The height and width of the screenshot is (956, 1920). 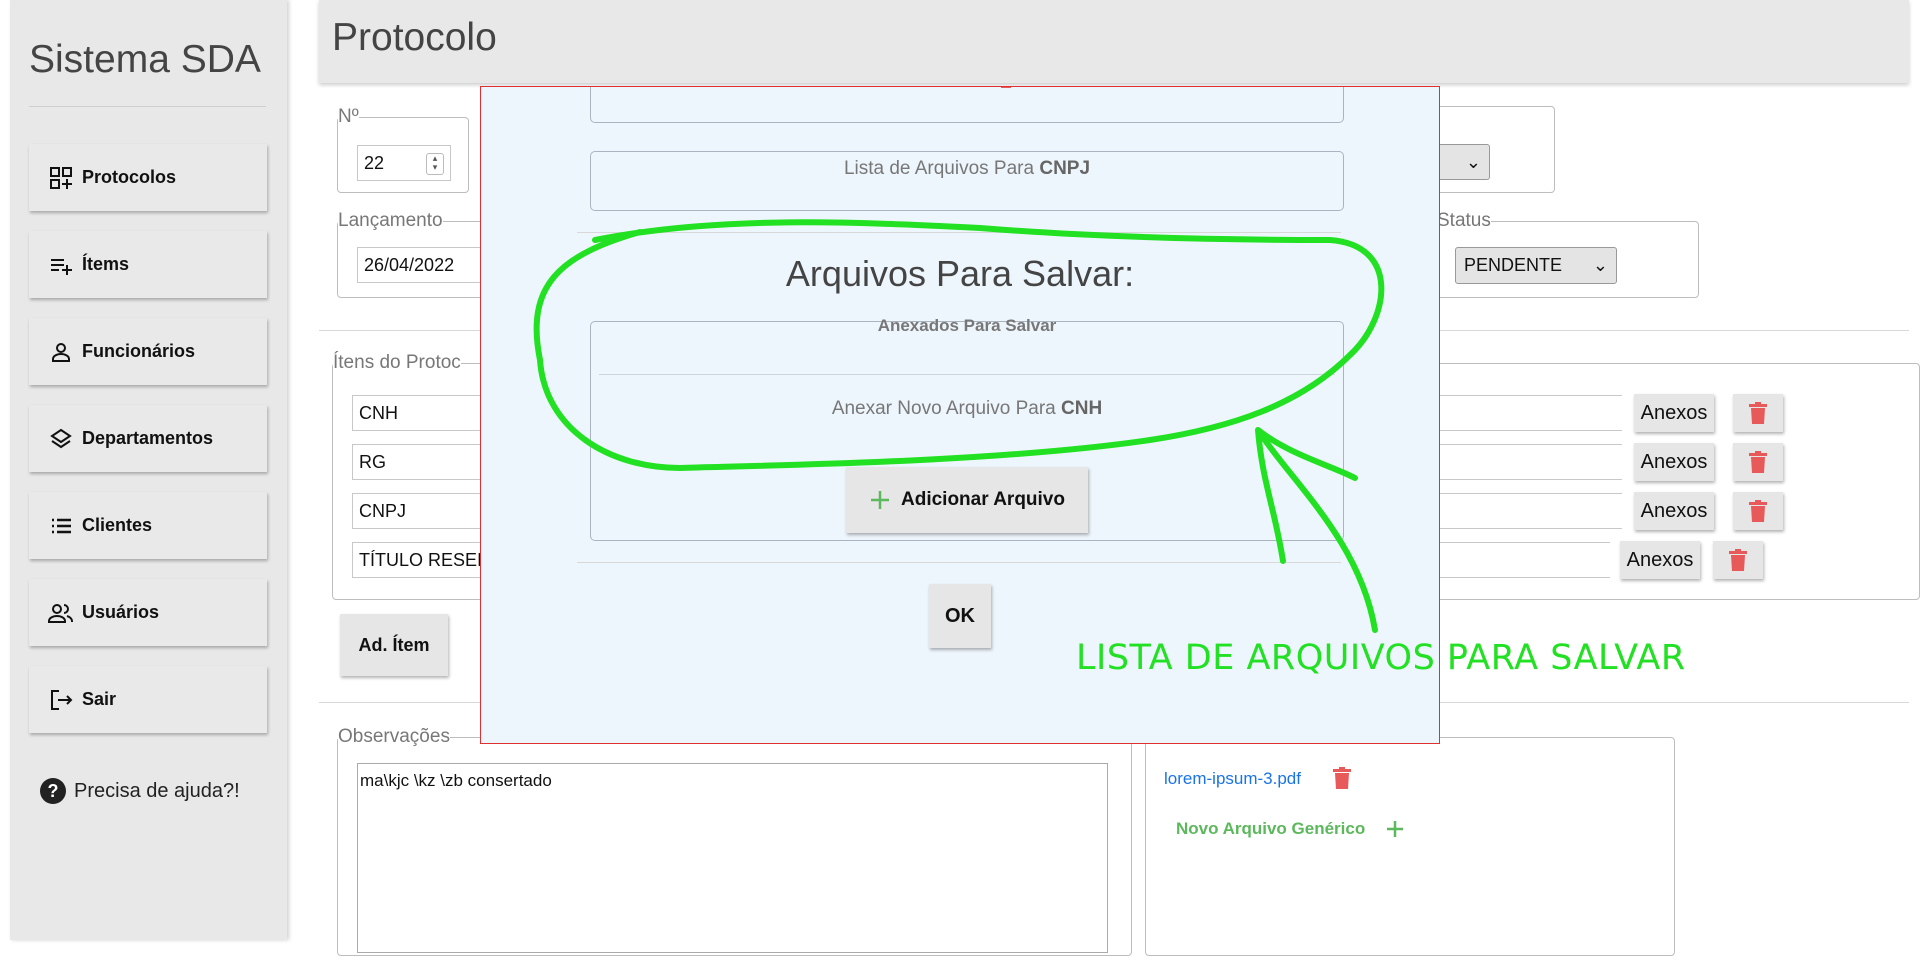 What do you see at coordinates (1381, 658) in the screenshot?
I see `annotation-label: LISTA DE ARQUIVOS PARA SALVAR` at bounding box center [1381, 658].